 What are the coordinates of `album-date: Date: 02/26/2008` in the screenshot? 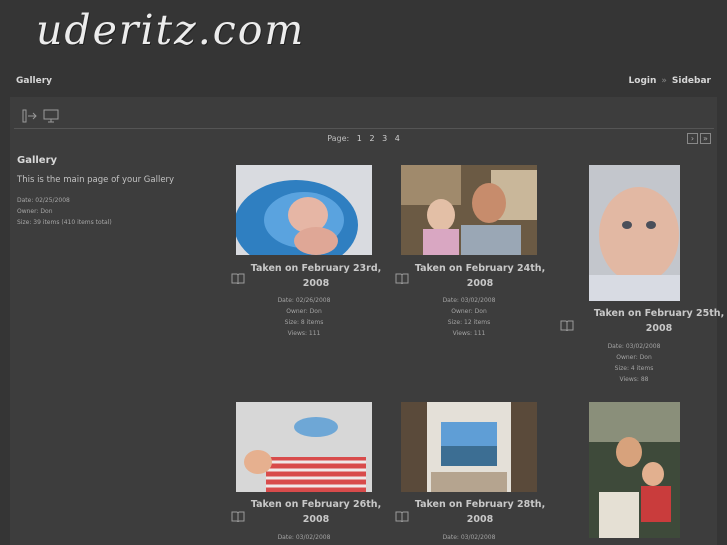 It's located at (304, 300).